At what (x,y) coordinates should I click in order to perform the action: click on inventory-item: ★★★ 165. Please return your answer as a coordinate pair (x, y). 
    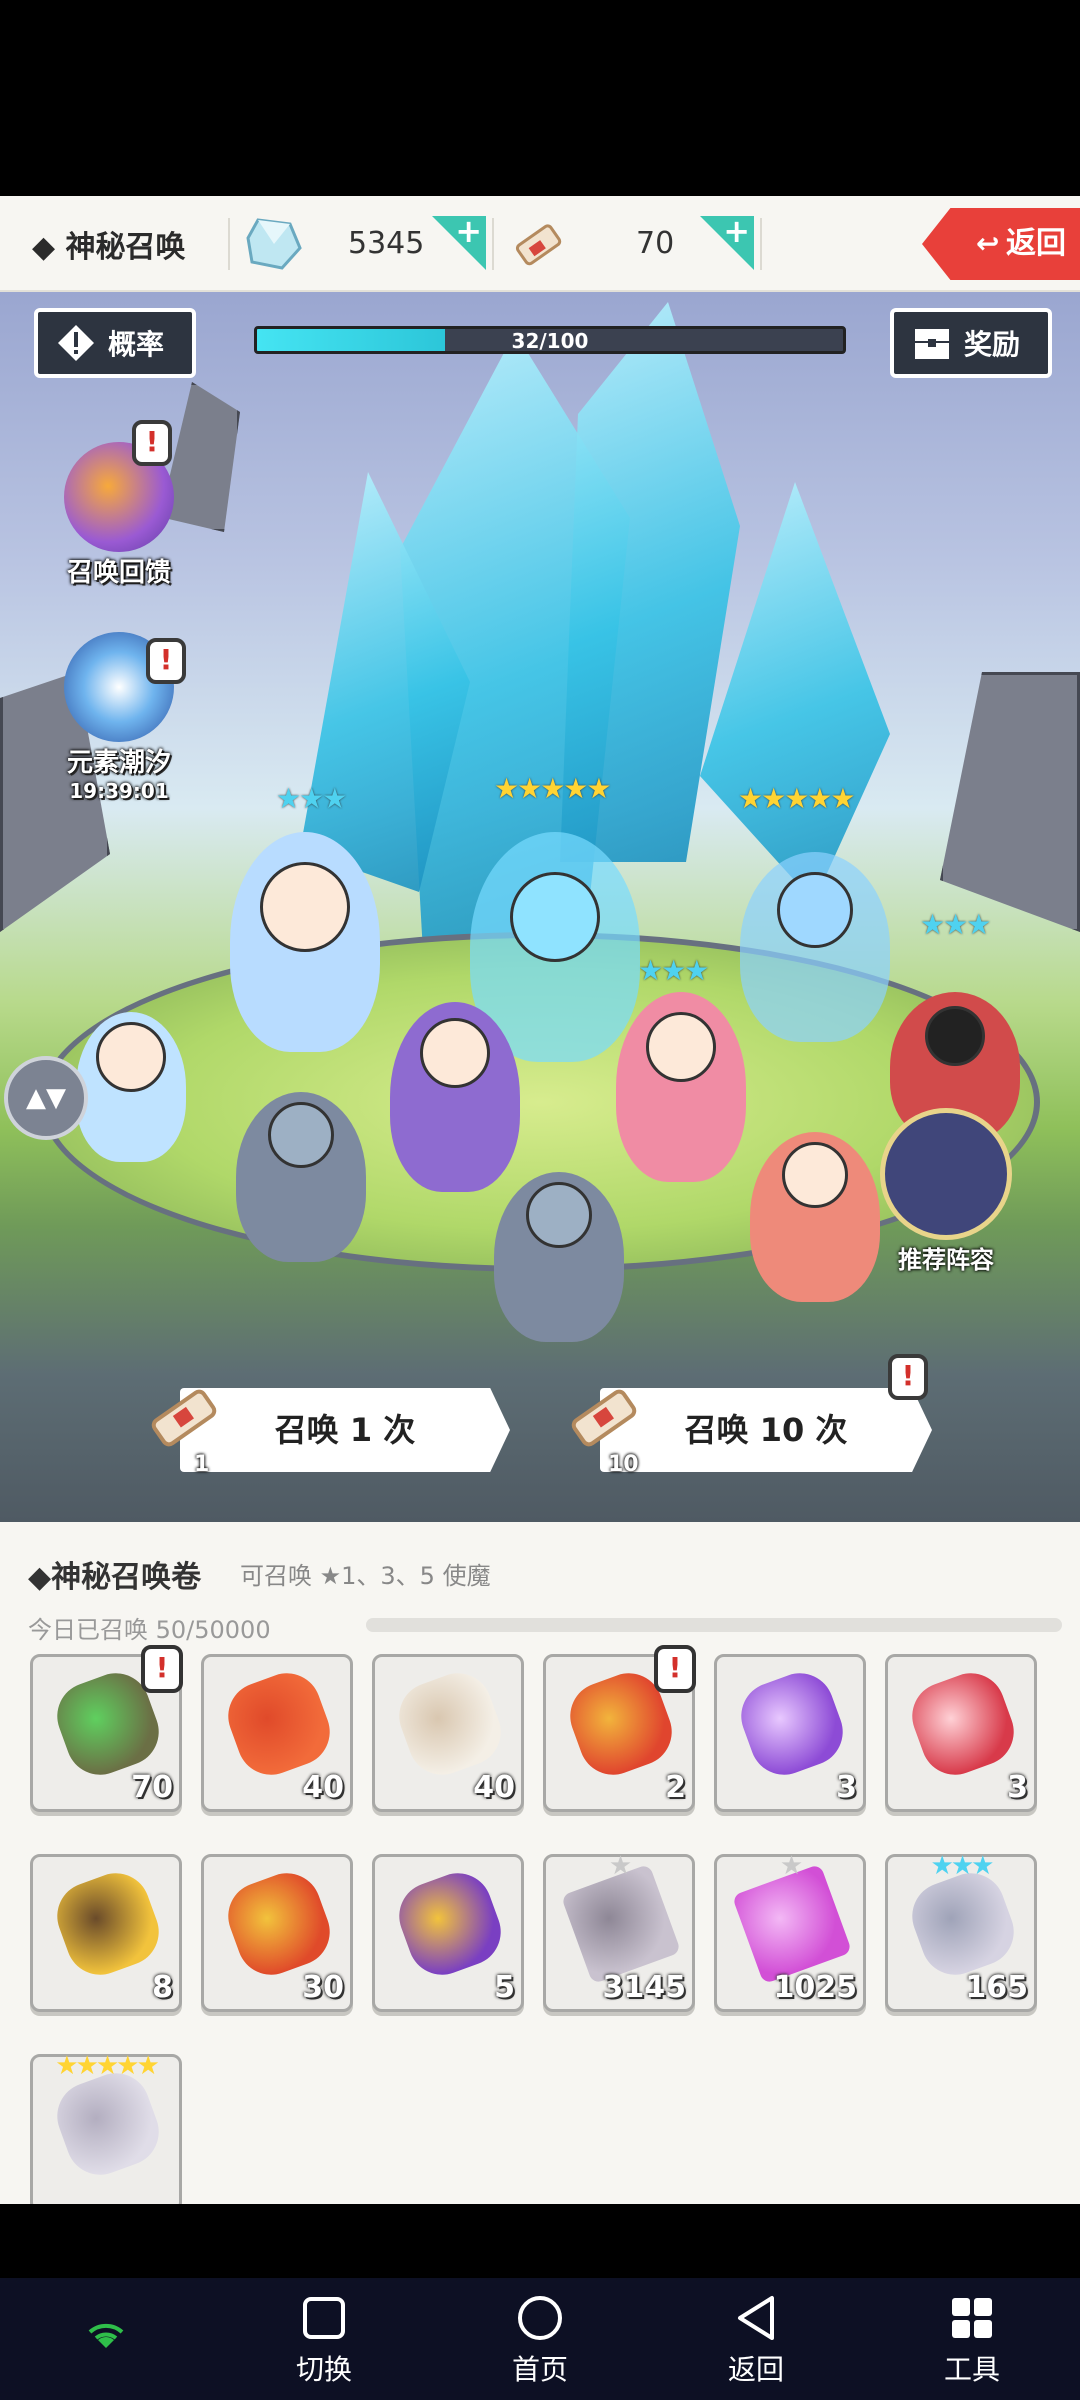
    Looking at the image, I should click on (961, 1931).